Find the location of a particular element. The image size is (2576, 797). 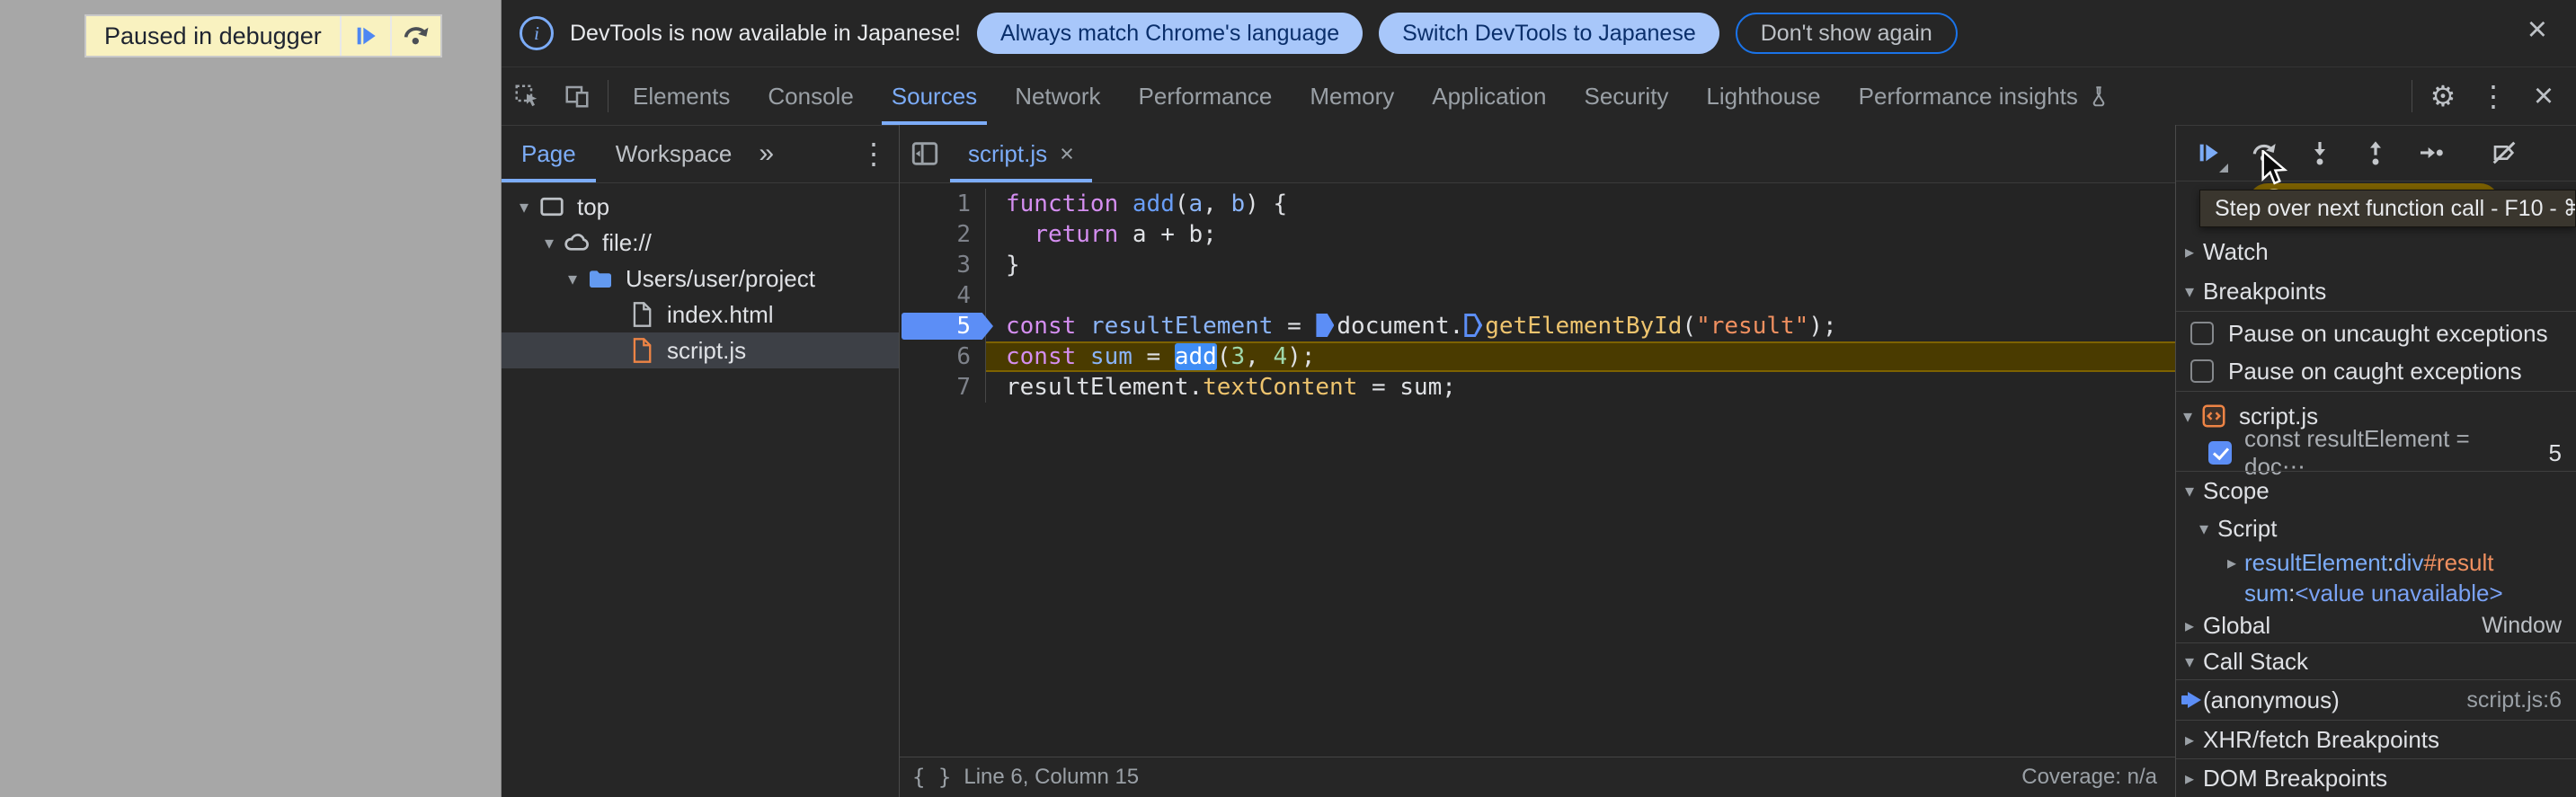

step-over-button is located at coordinates (2264, 153).